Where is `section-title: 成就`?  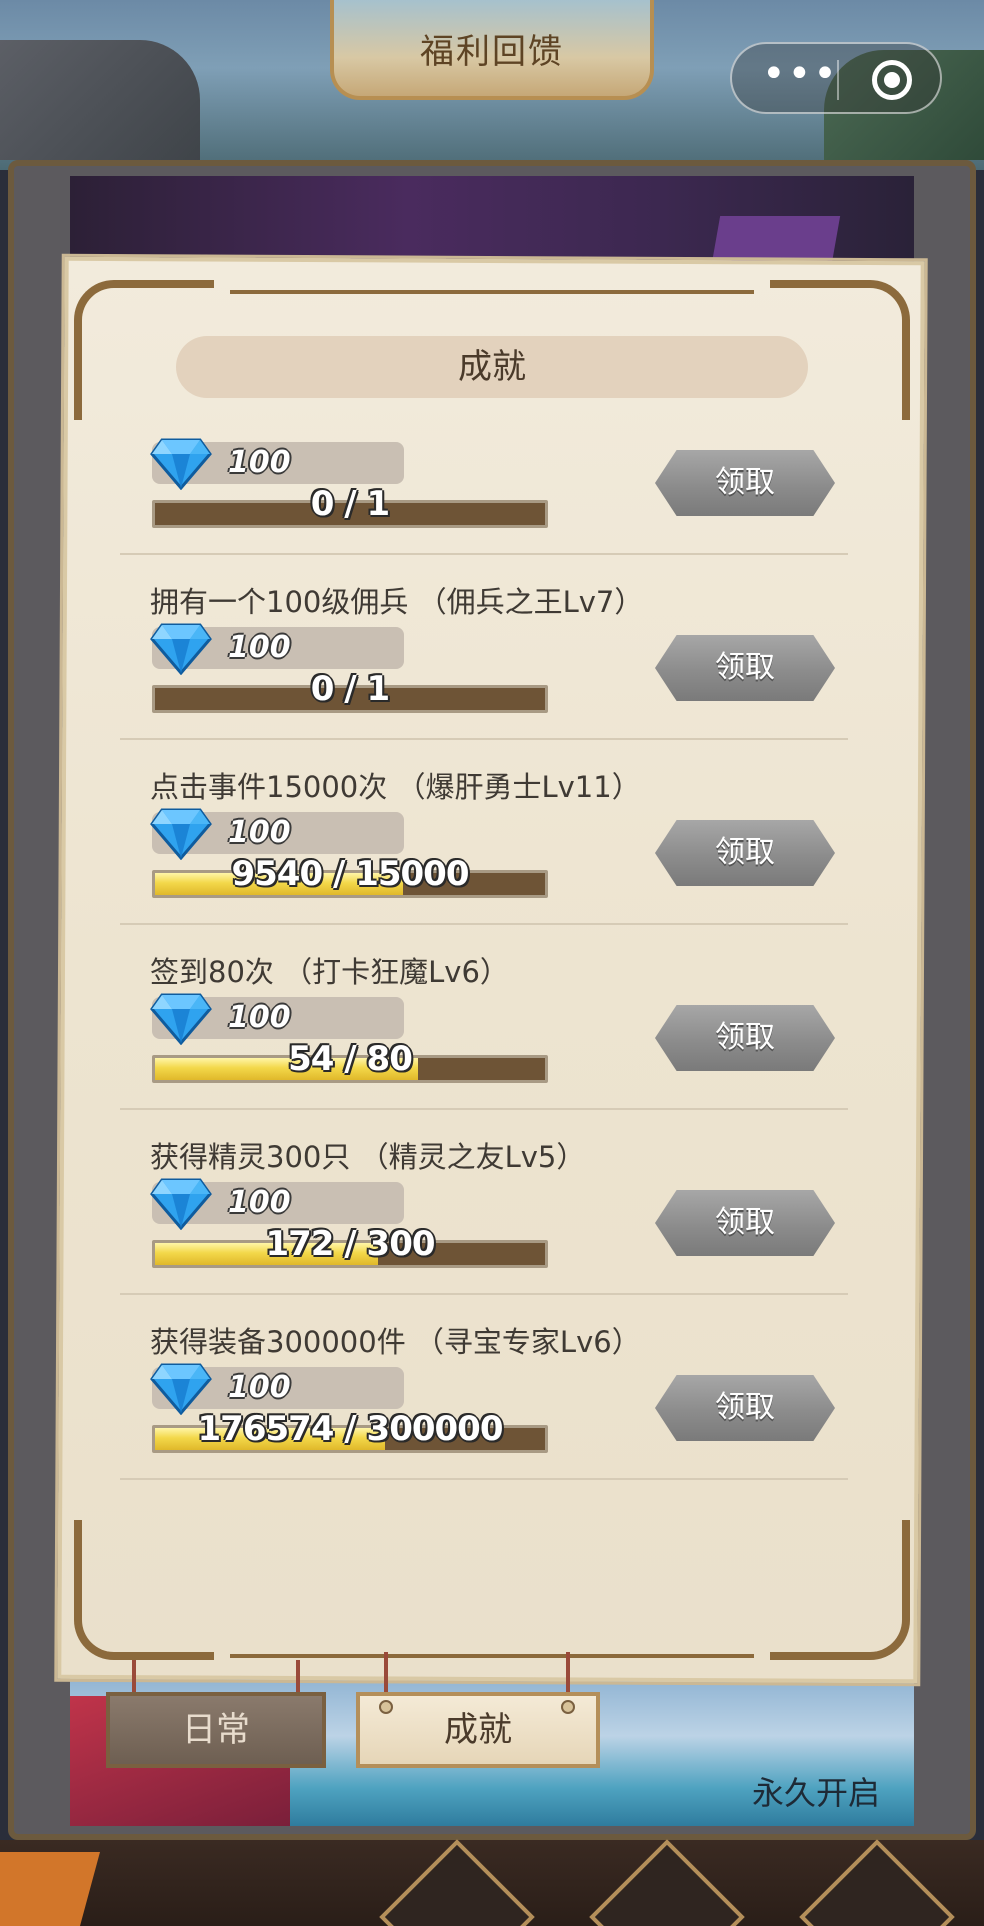 section-title: 成就 is located at coordinates (492, 367).